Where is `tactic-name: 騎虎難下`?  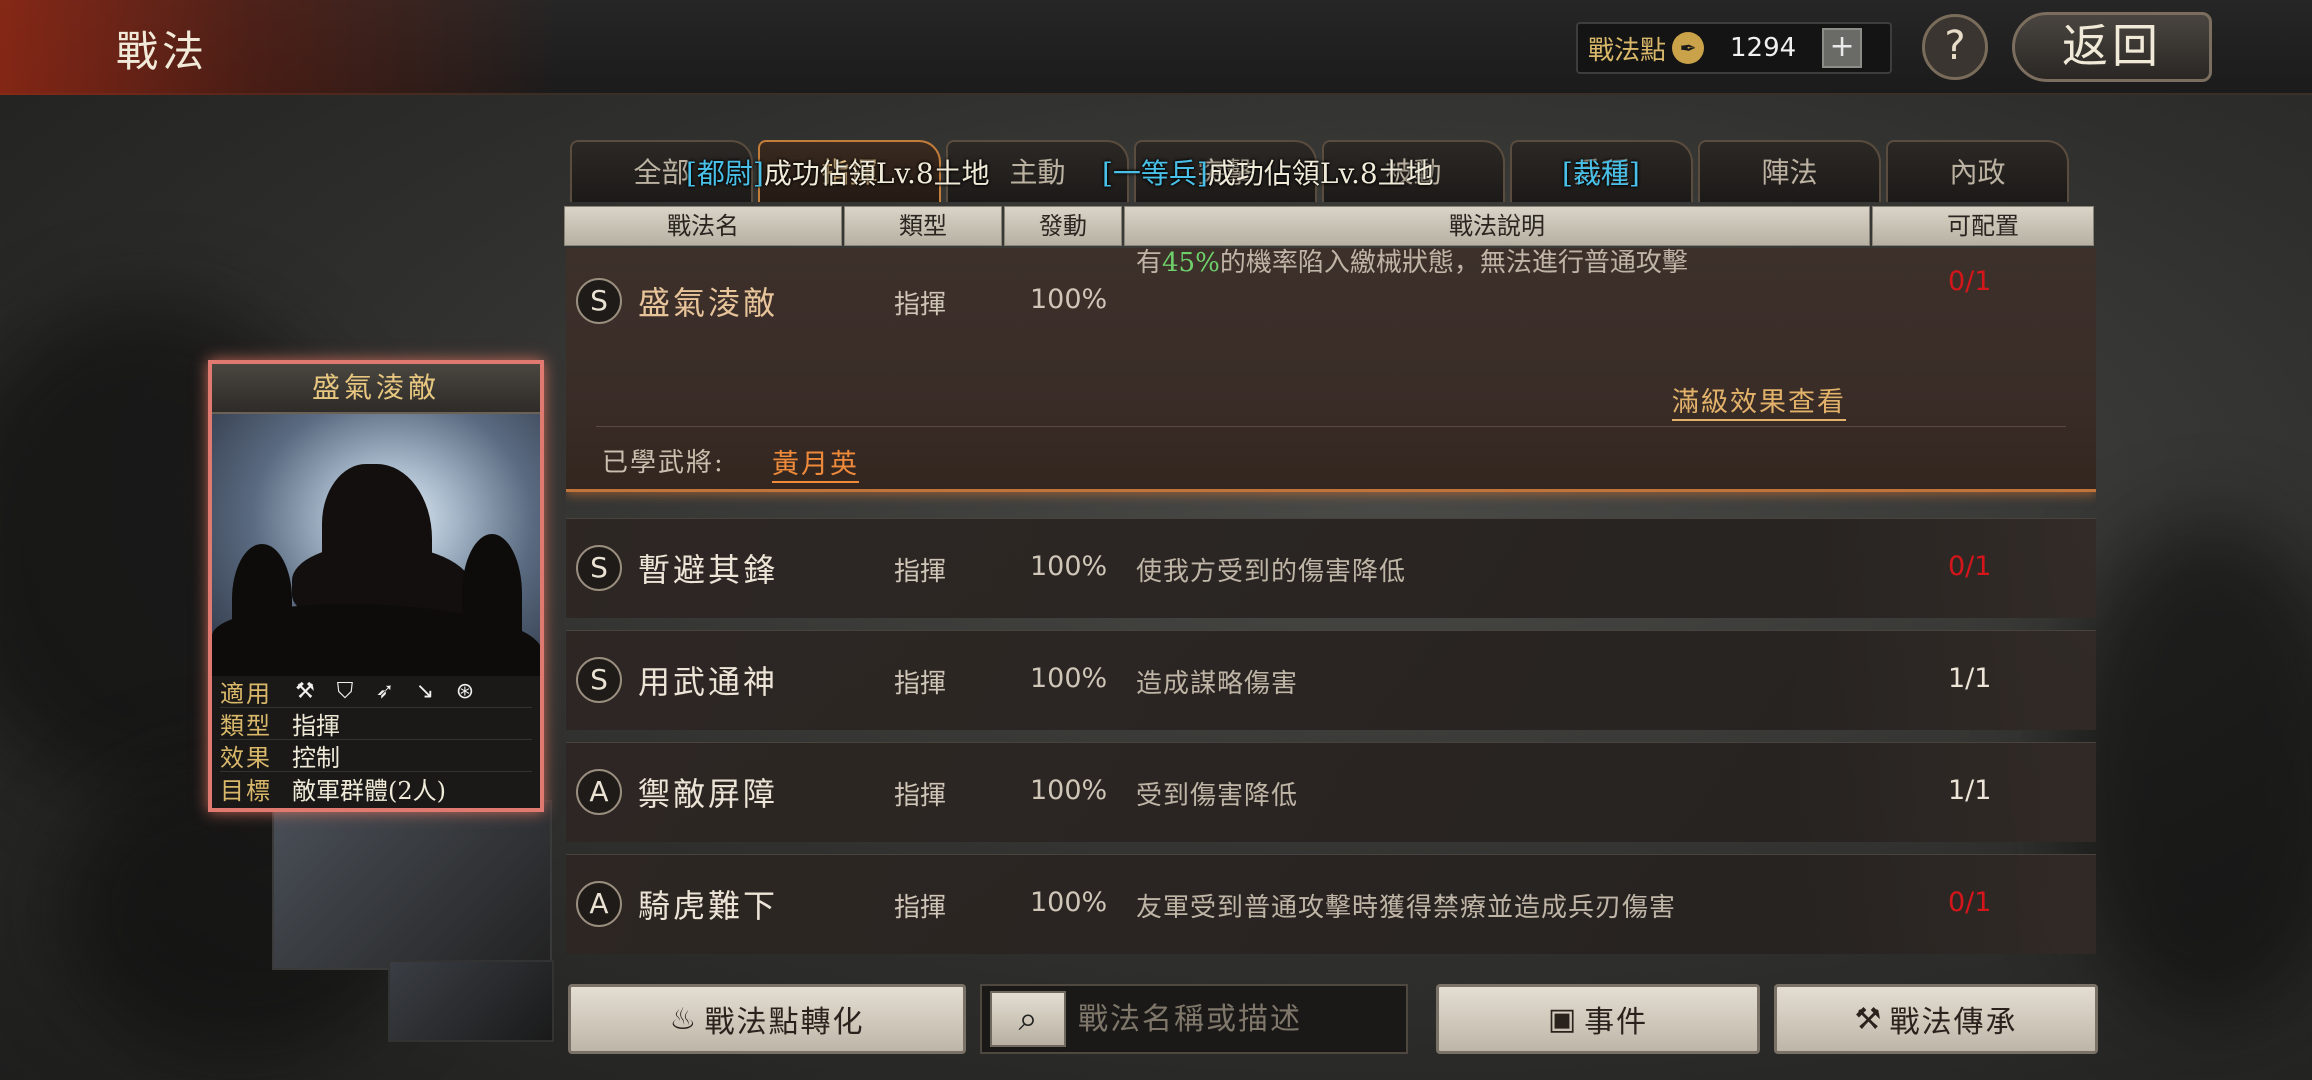
tactic-name: 騎虎難下 is located at coordinates (708, 906).